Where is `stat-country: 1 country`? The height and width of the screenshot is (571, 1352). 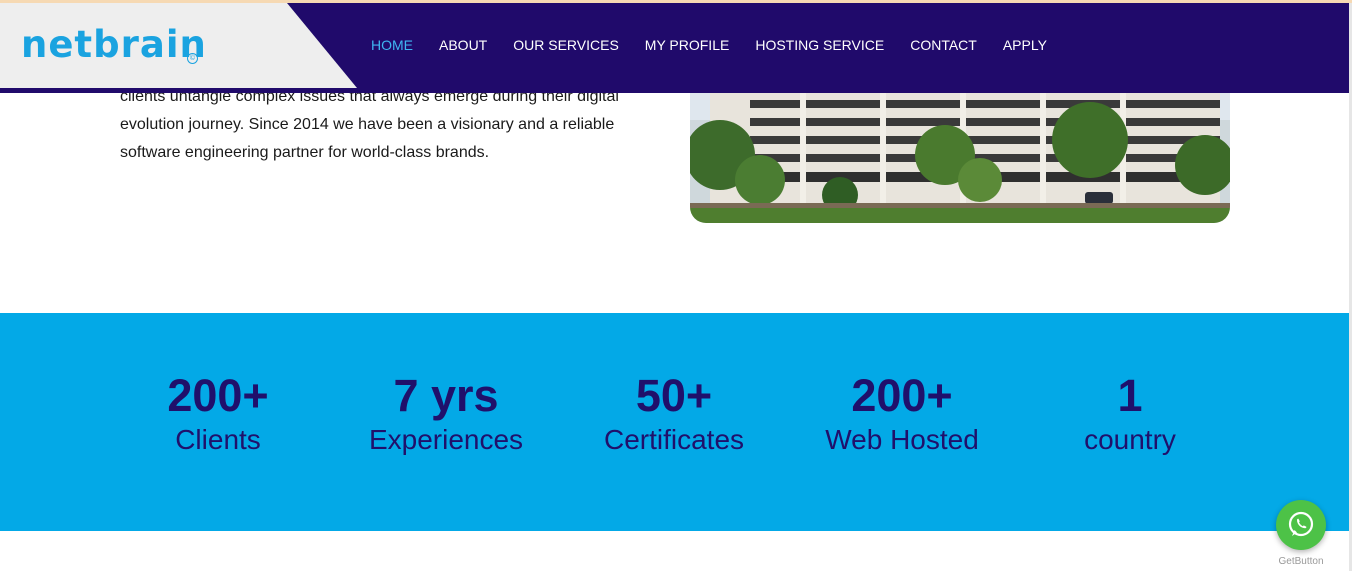
stat-country: 1 country is located at coordinates (1130, 413).